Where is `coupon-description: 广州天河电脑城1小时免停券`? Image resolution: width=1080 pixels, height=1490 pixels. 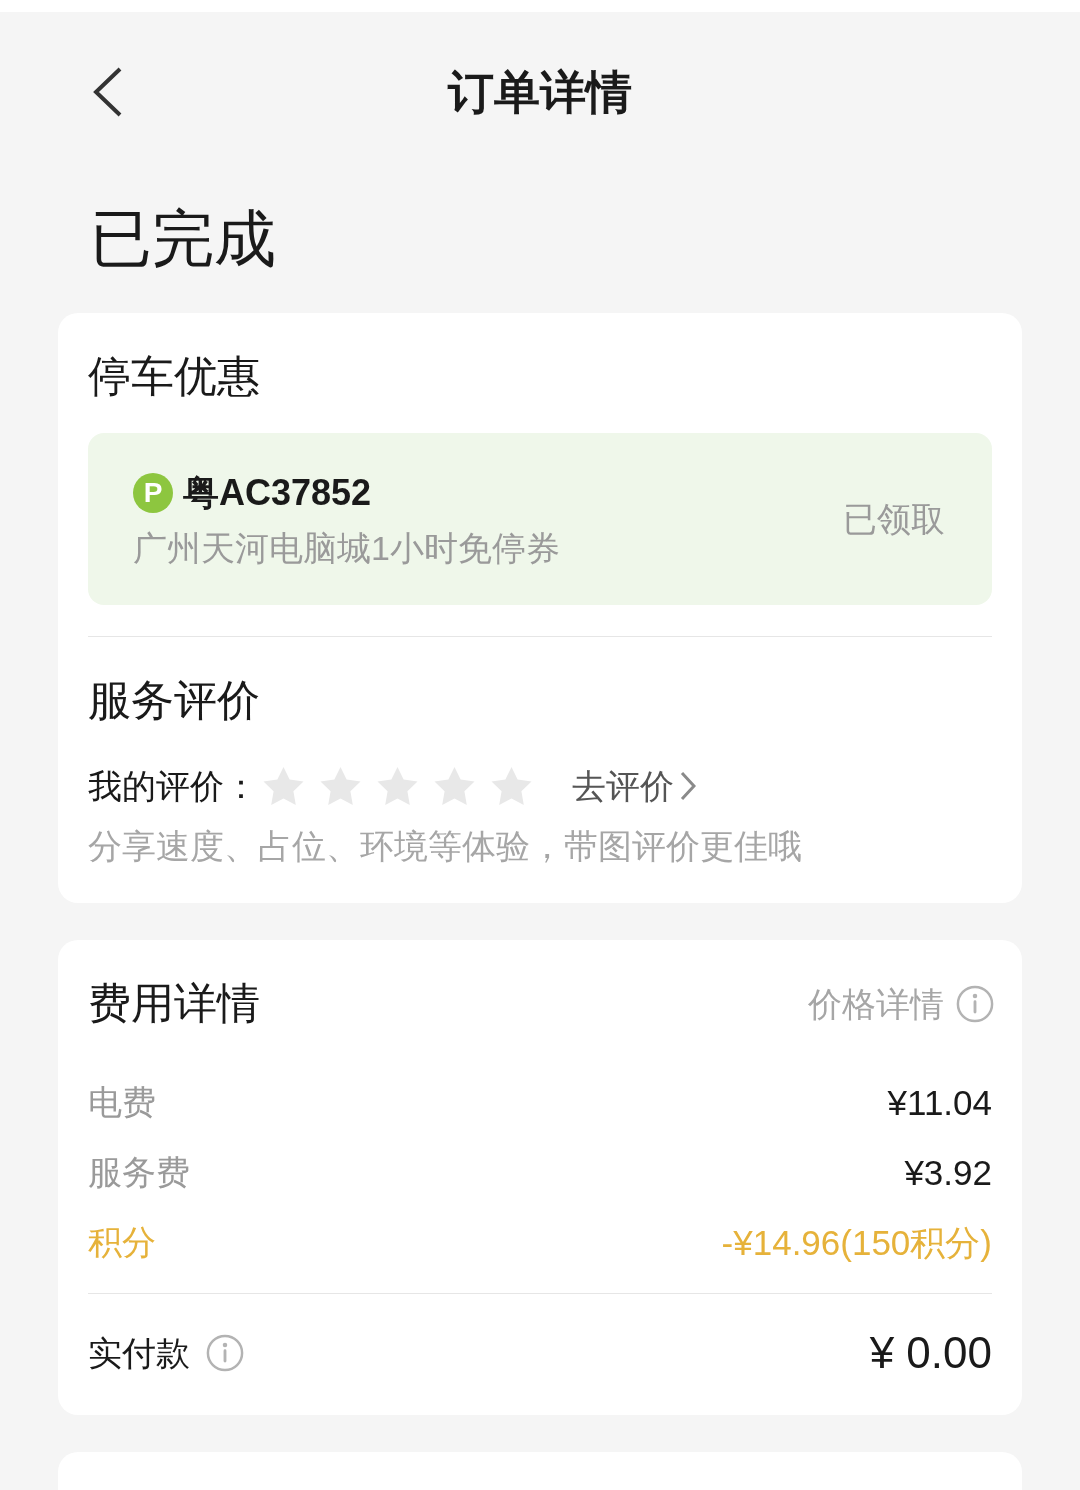 coupon-description: 广州天河电脑城1小时免停券 is located at coordinates (346, 548).